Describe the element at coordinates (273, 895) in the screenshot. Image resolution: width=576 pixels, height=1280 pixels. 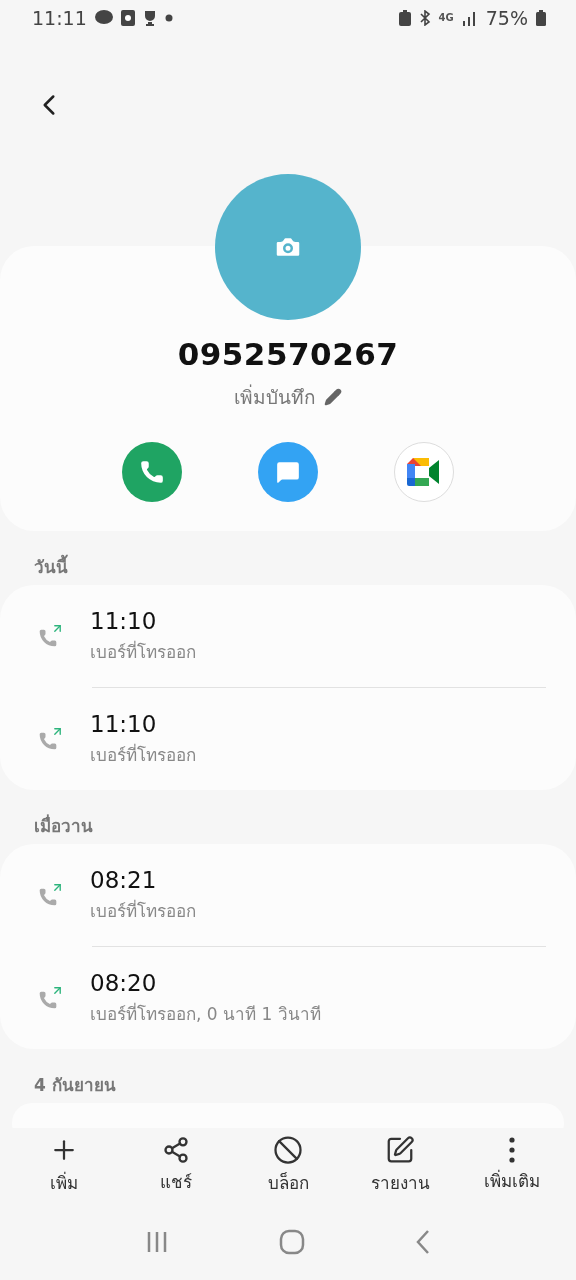
I see `call-log-item: 08:21 เบอร์ที่โทรออก` at that location.